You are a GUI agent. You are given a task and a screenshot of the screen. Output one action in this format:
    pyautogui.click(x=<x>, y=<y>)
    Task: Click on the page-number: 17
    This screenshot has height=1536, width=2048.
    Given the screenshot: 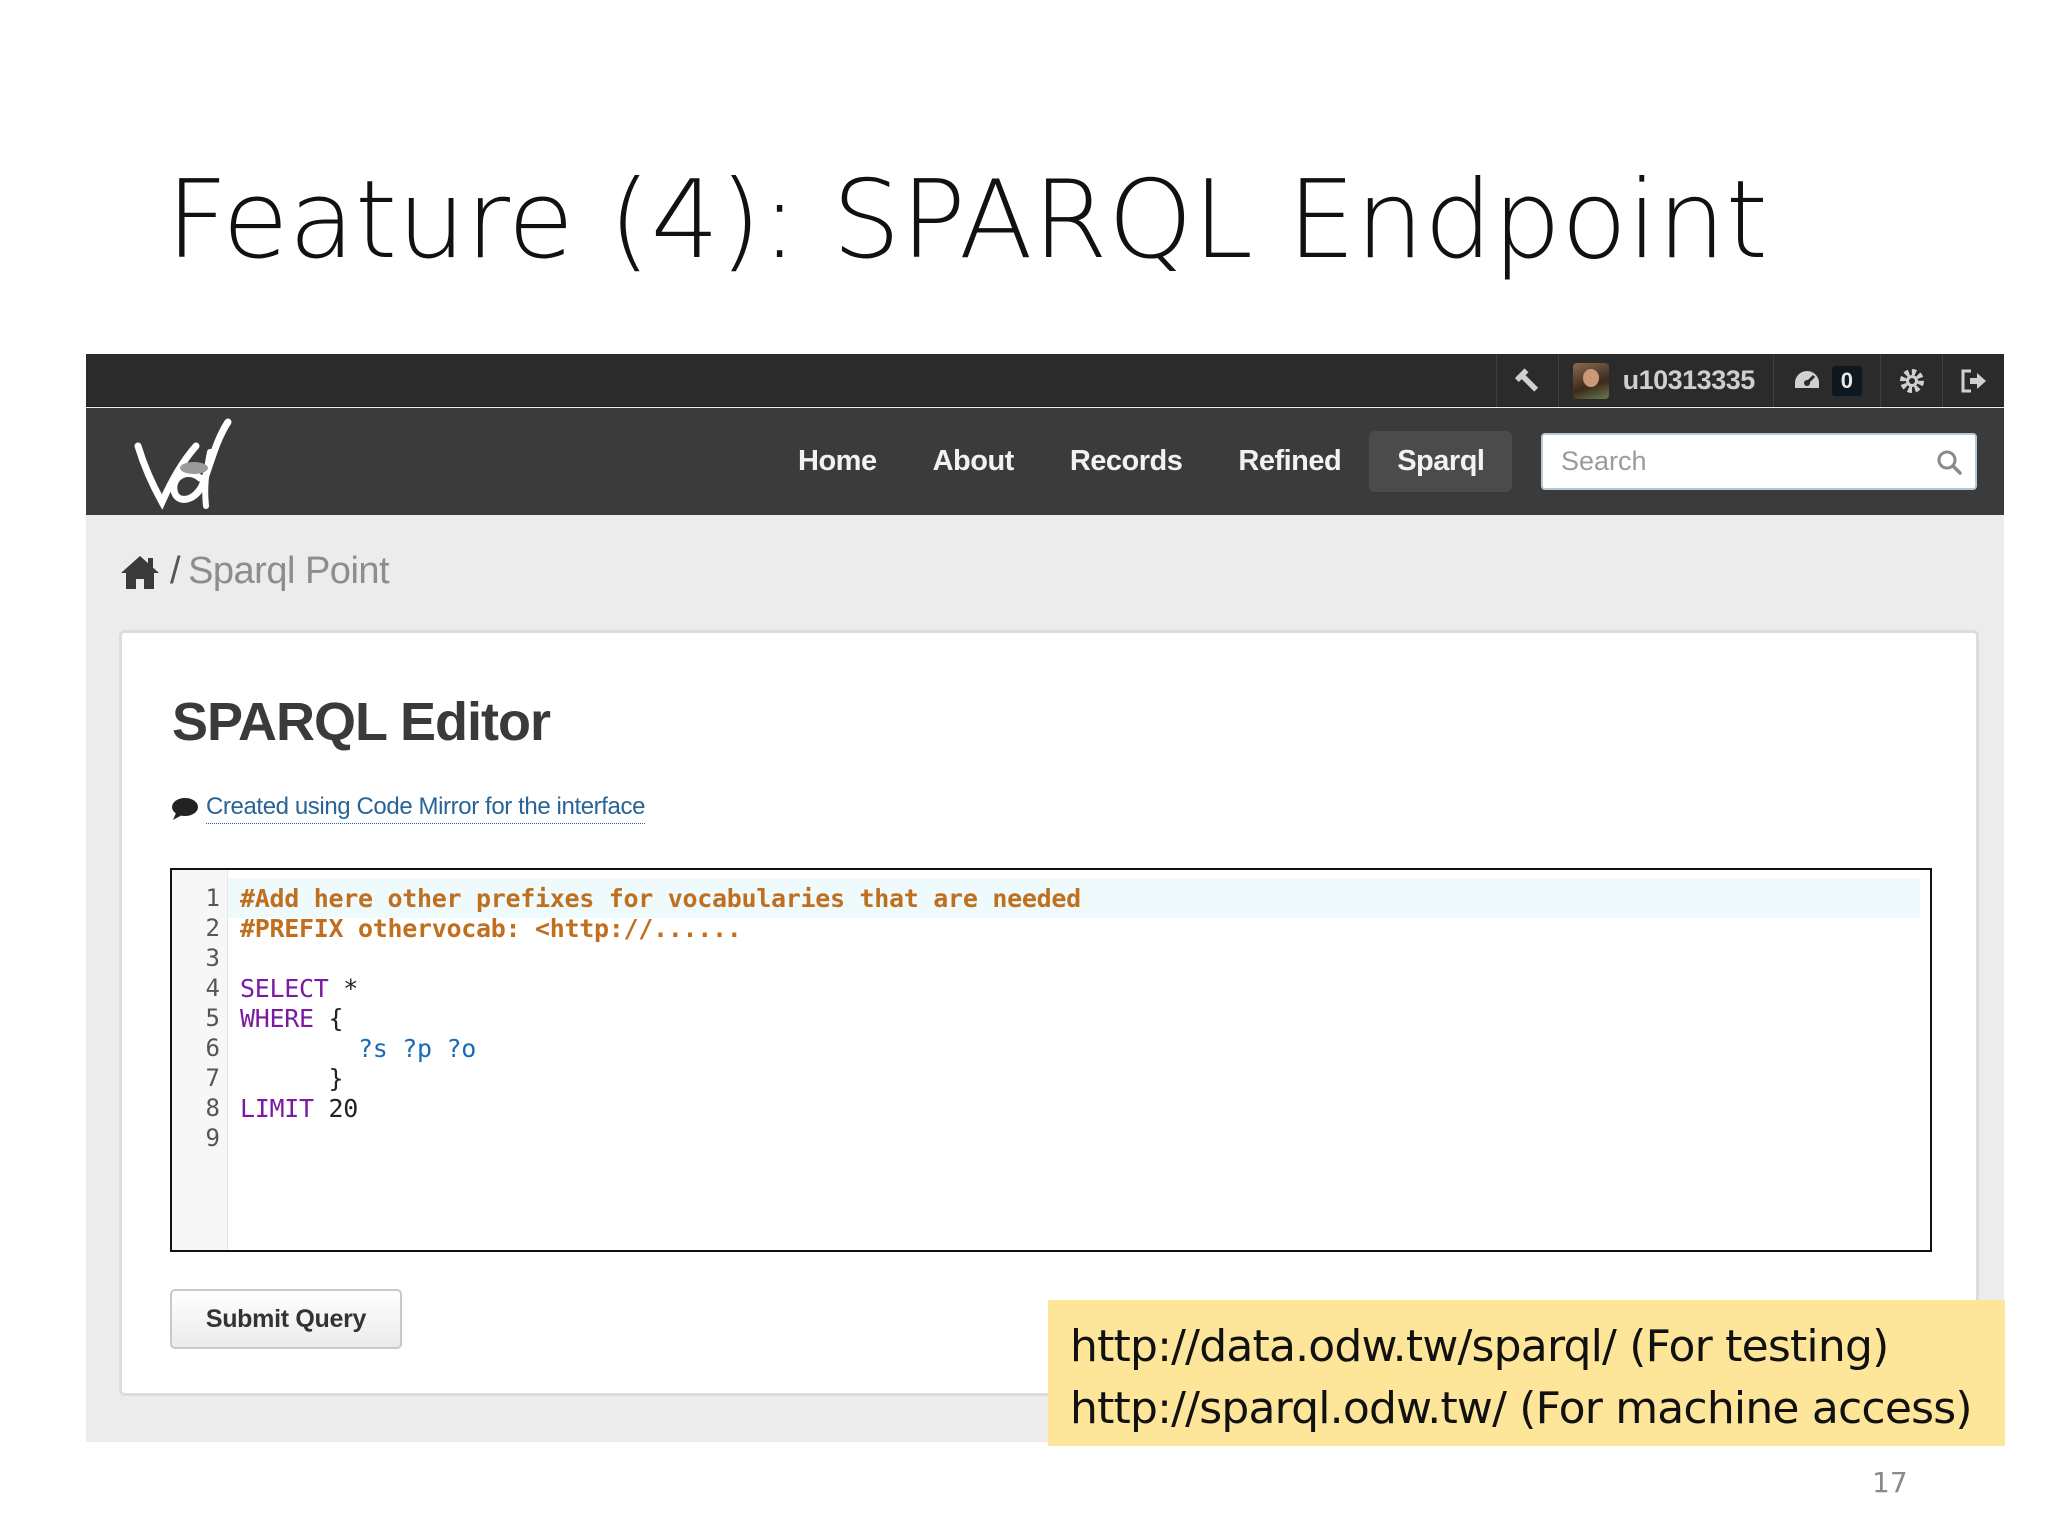 What is the action you would take?
    pyautogui.click(x=1890, y=1482)
    